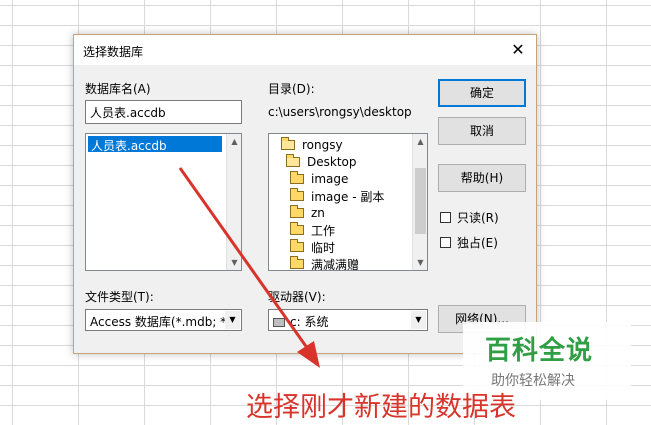  Describe the element at coordinates (245, 260) in the screenshot. I see `arrow-shaft` at that location.